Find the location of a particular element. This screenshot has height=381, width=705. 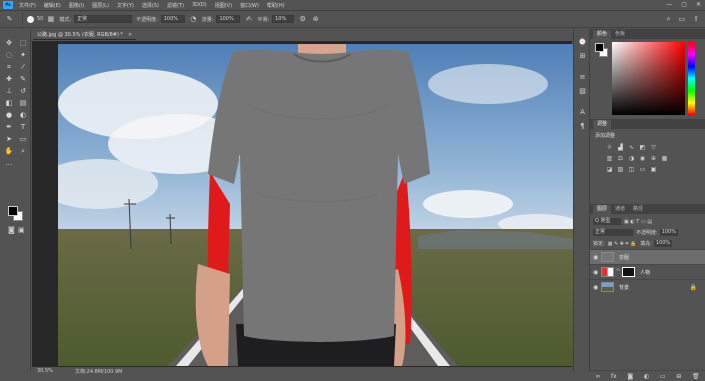

flow-field: 100% is located at coordinates (228, 19).